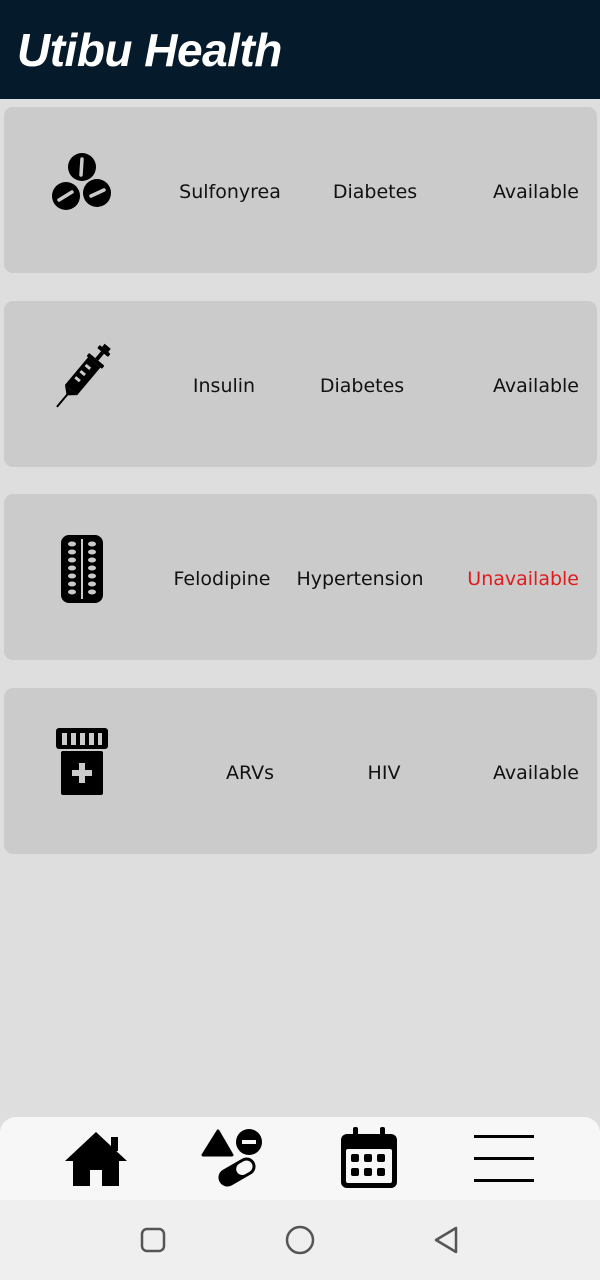  I want to click on nav-home-button, so click(96, 1158).